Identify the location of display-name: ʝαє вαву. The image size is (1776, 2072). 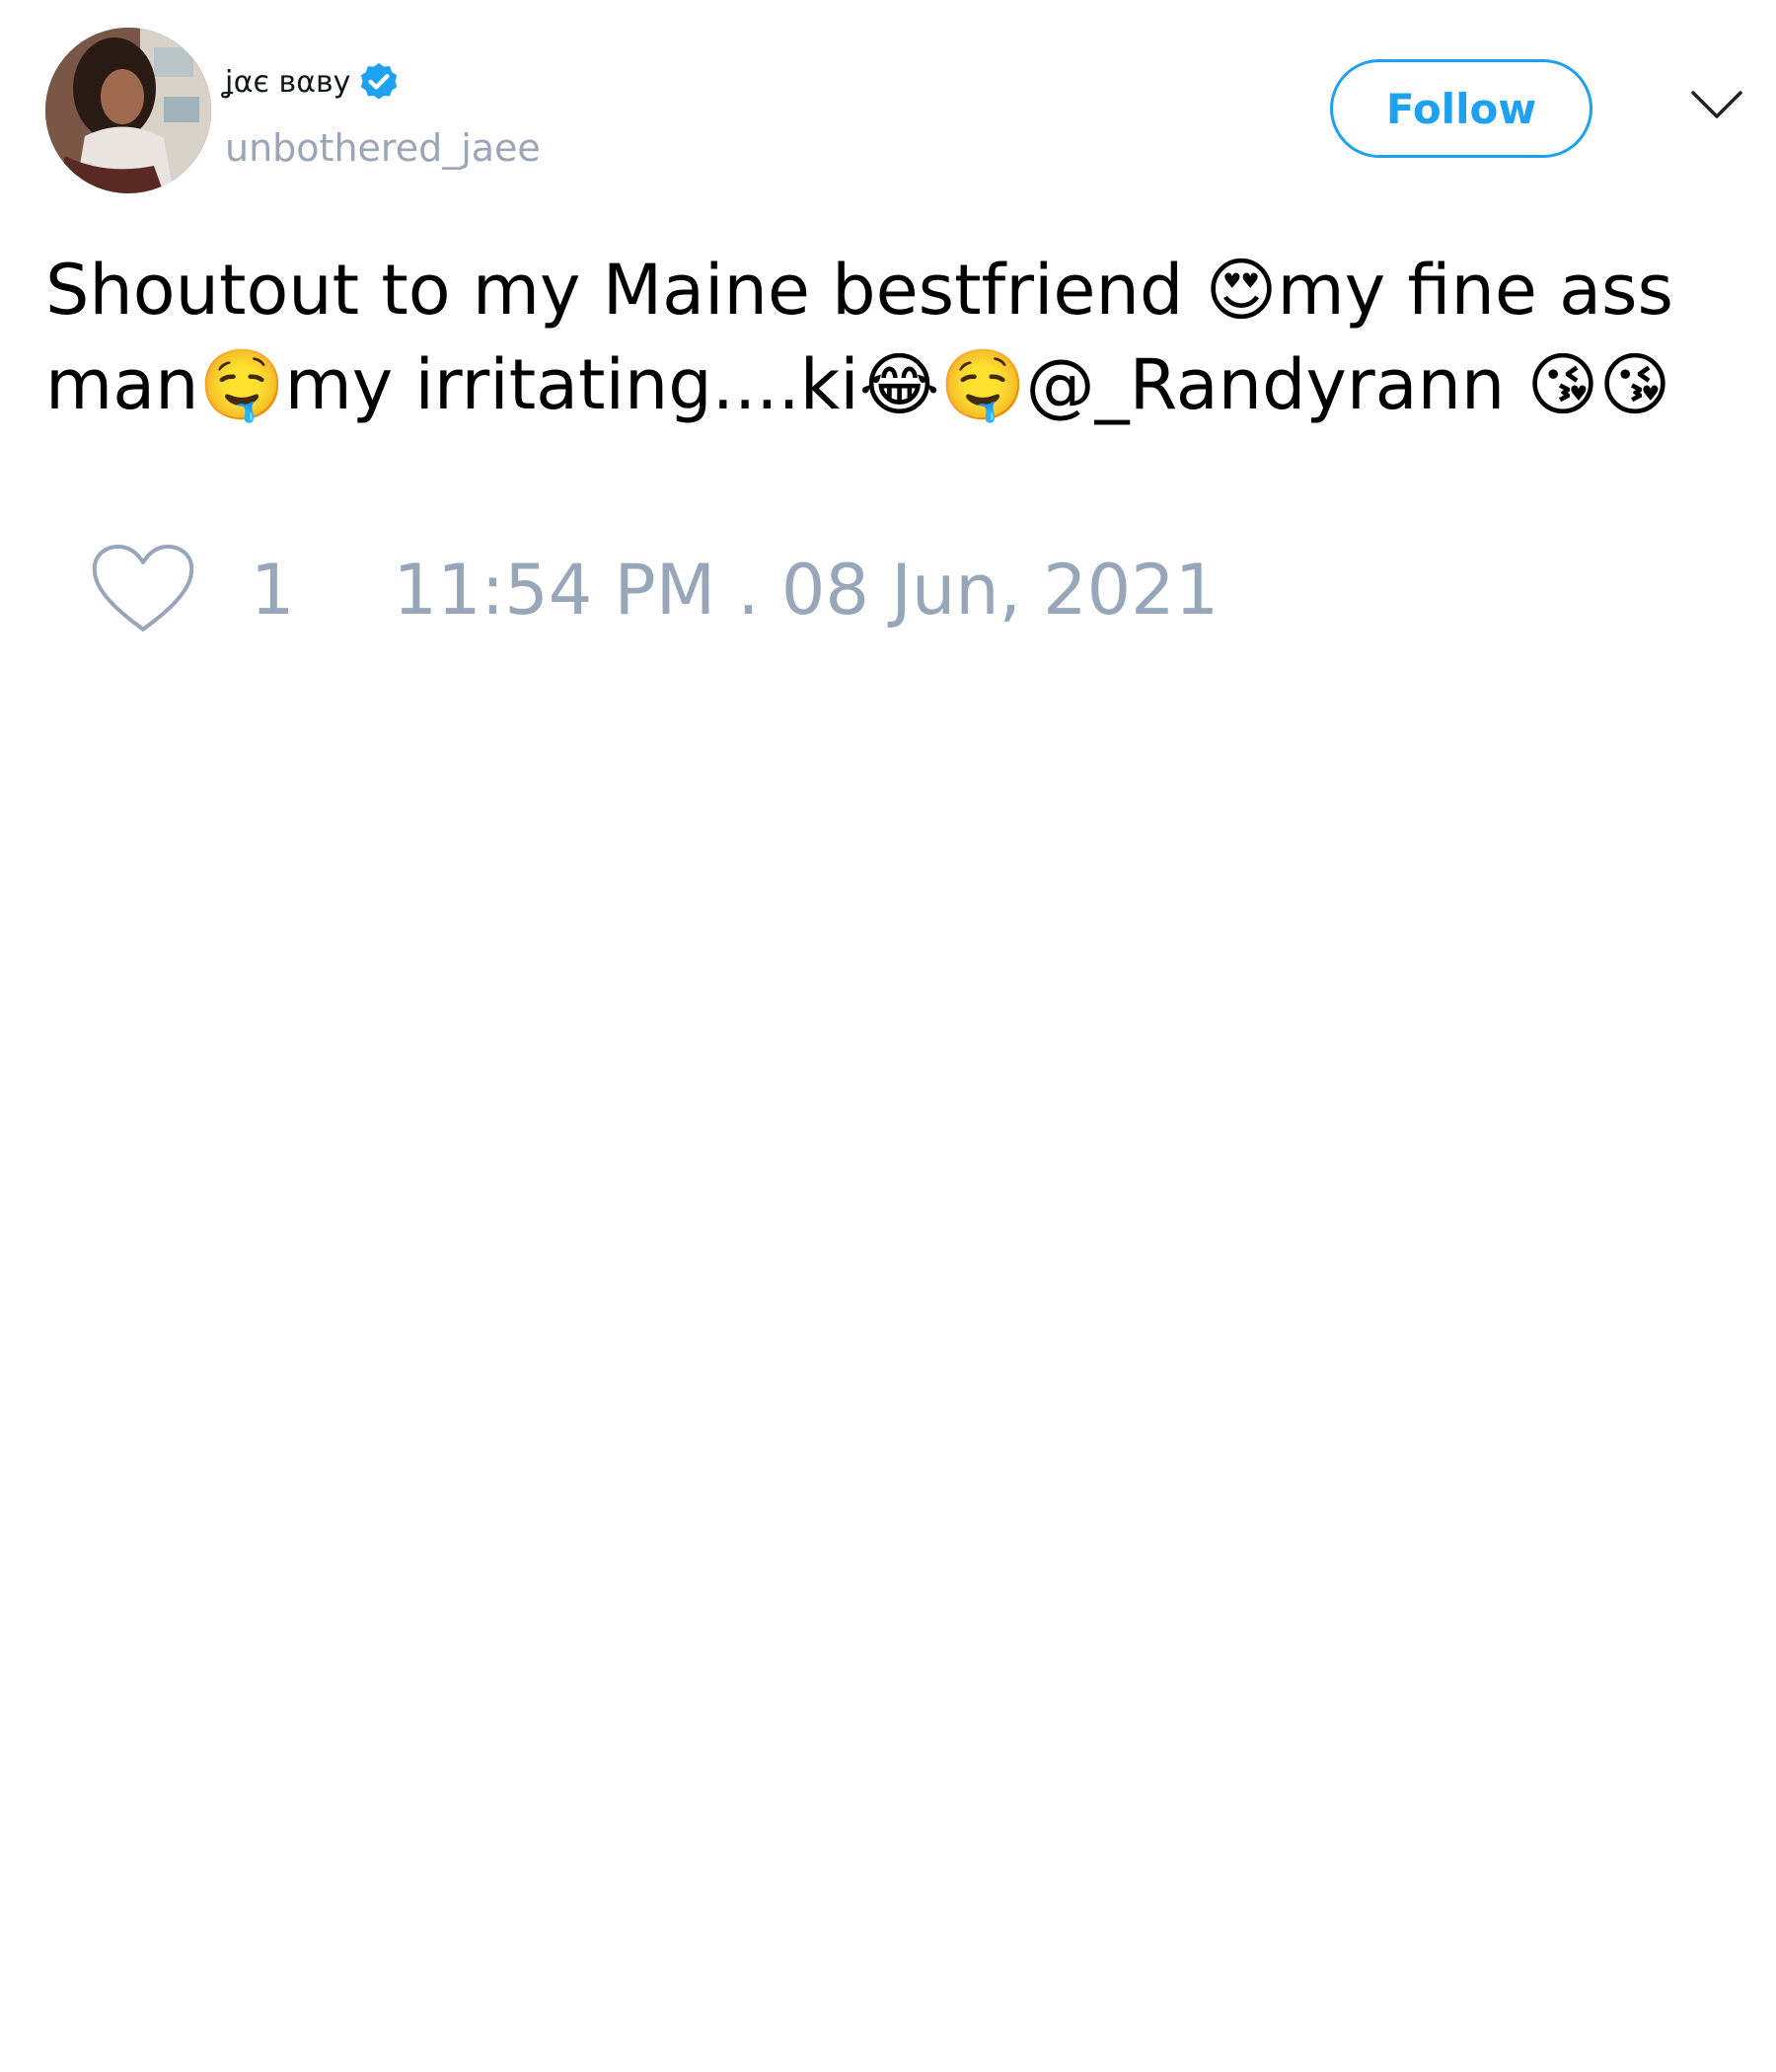
(288, 83).